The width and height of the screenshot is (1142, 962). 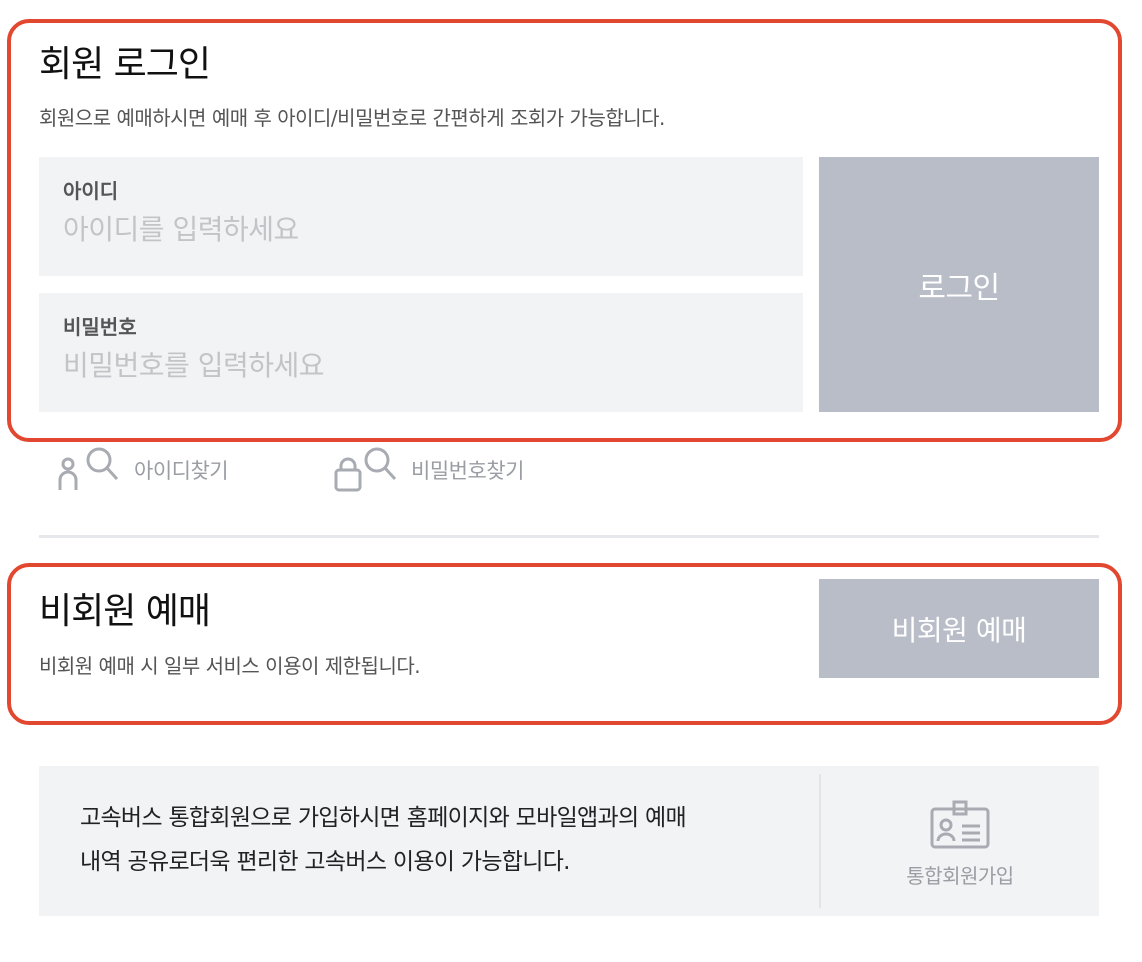 I want to click on id-card-icon, so click(x=960, y=824).